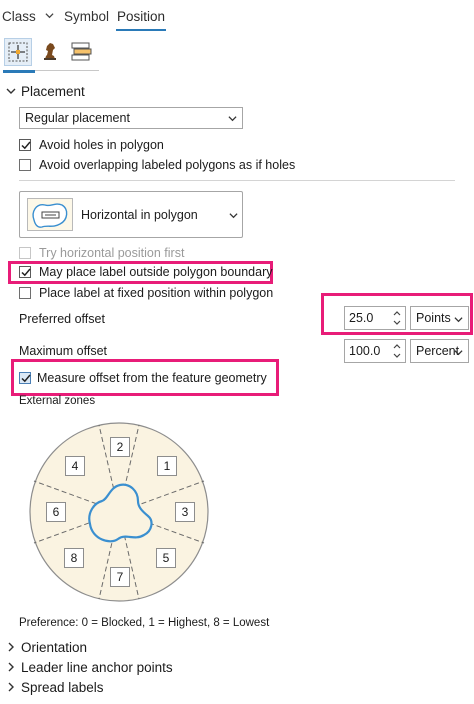  Describe the element at coordinates (19, 71) in the screenshot. I see `active-subtab-indicator` at that location.